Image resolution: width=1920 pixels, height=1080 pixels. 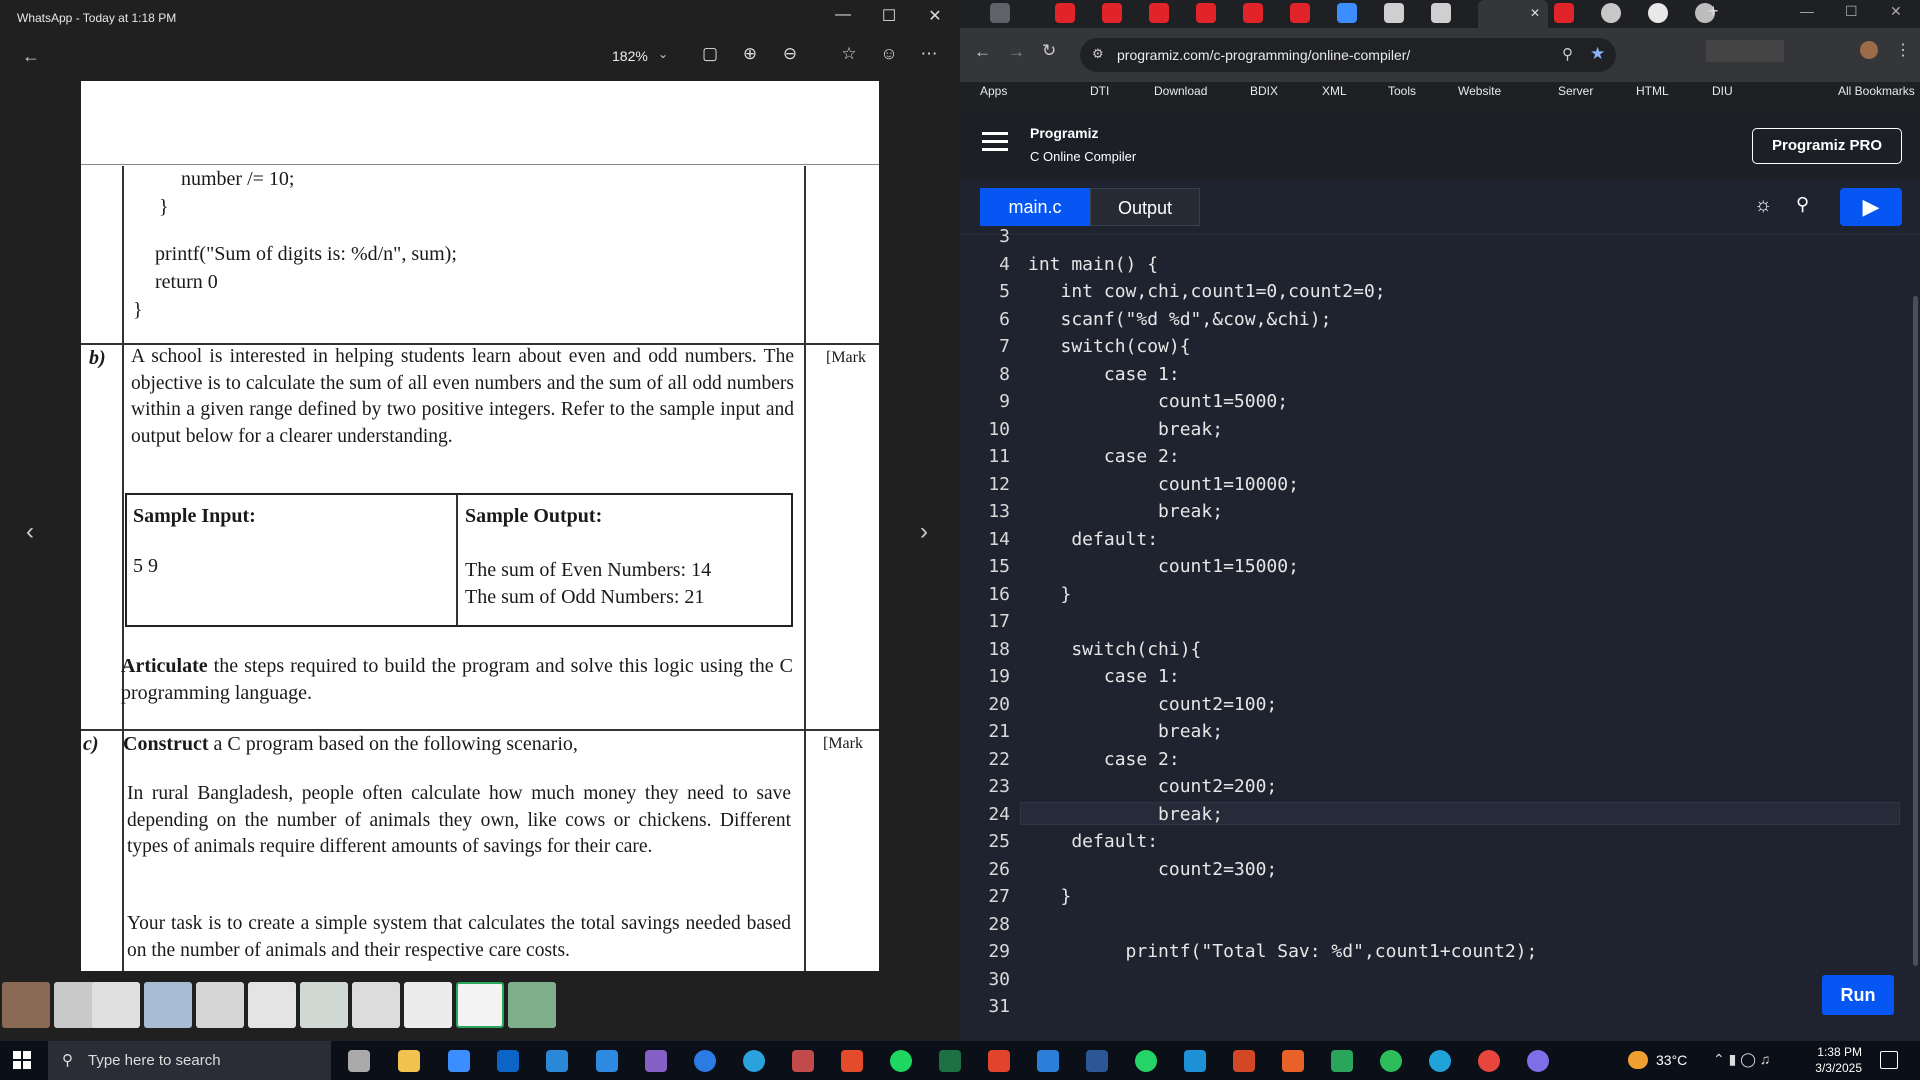 What do you see at coordinates (1652, 91) in the screenshot?
I see `bookmark-folder: HTML` at bounding box center [1652, 91].